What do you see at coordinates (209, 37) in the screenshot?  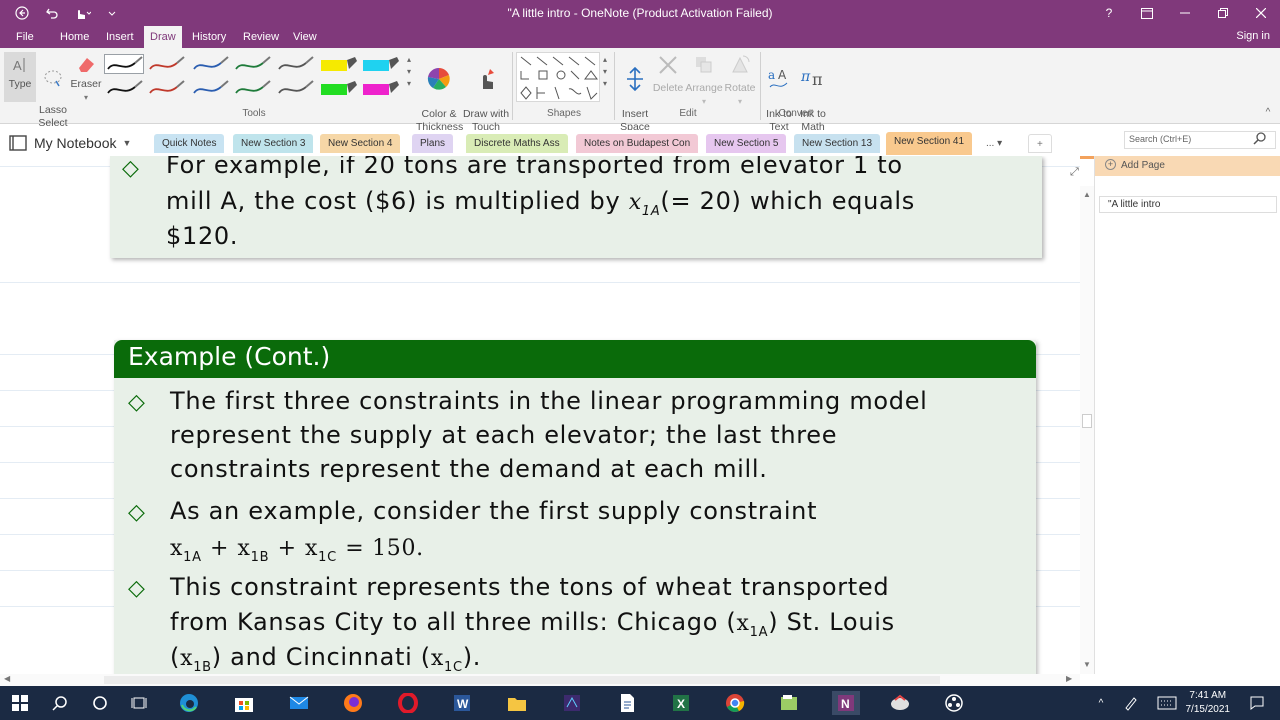 I see `tab-history: History` at bounding box center [209, 37].